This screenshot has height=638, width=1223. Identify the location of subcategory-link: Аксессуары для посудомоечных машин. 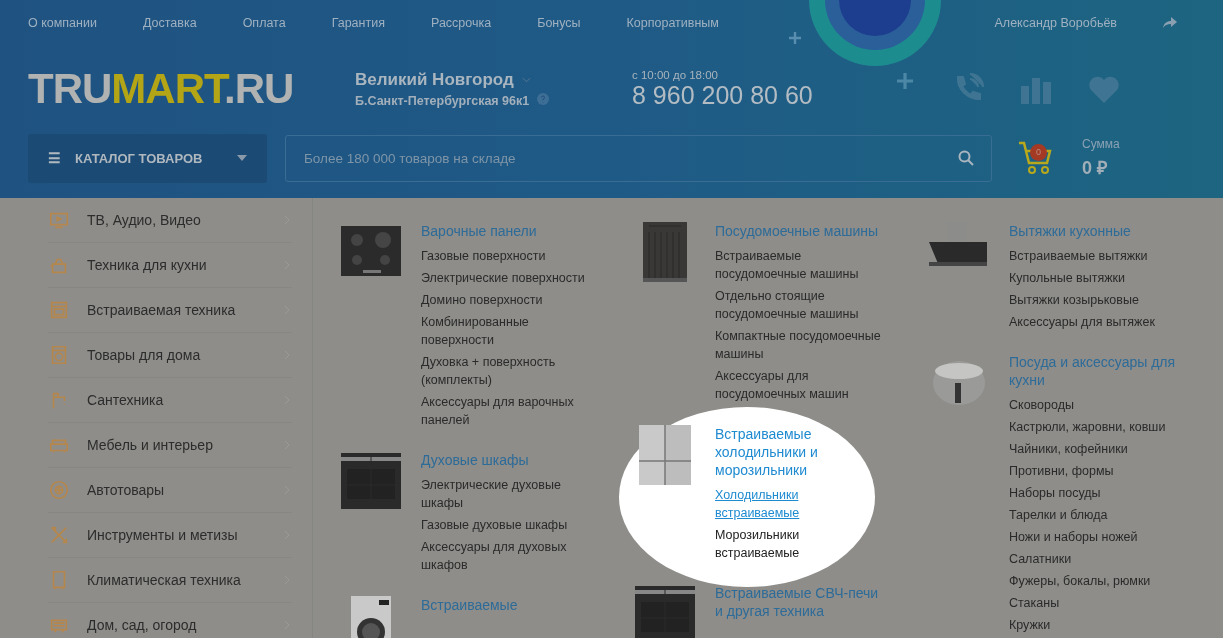
(799, 385).